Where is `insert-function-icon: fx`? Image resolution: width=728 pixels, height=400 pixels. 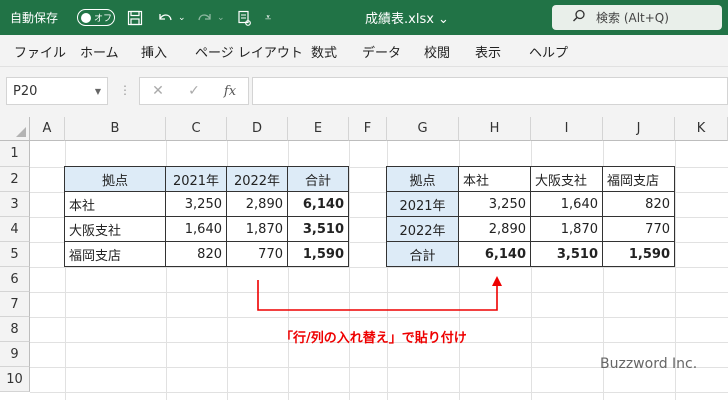 insert-function-icon: fx is located at coordinates (230, 91).